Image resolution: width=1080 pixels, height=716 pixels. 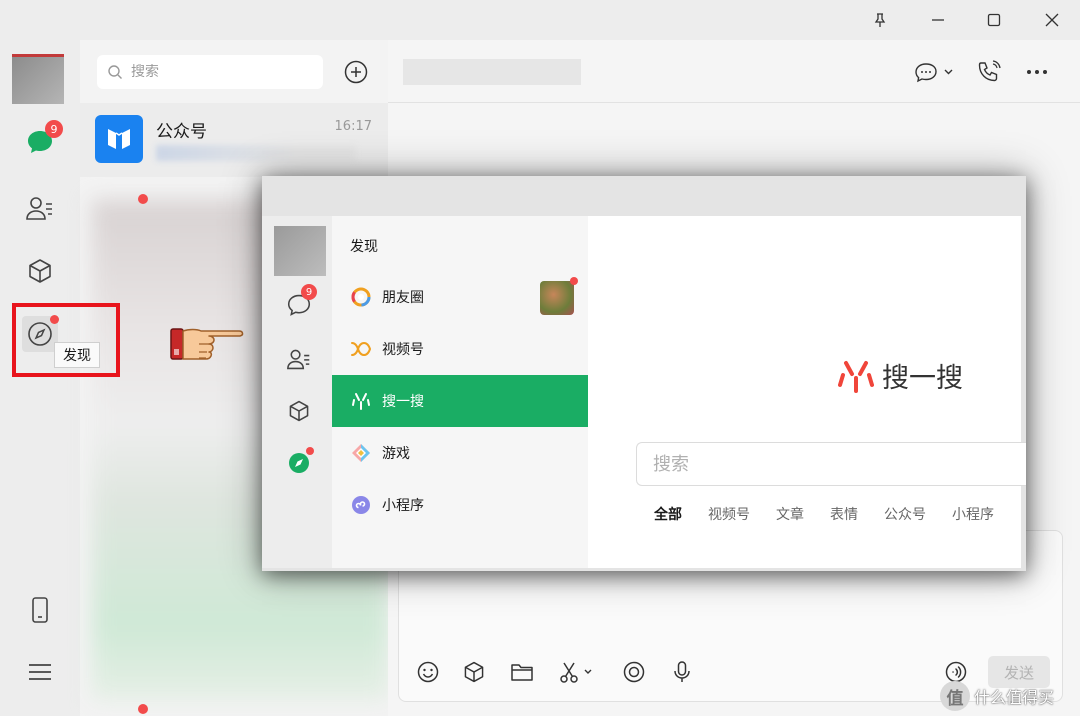 What do you see at coordinates (77, 355) in the screenshot?
I see `discover-tooltip: 发现` at bounding box center [77, 355].